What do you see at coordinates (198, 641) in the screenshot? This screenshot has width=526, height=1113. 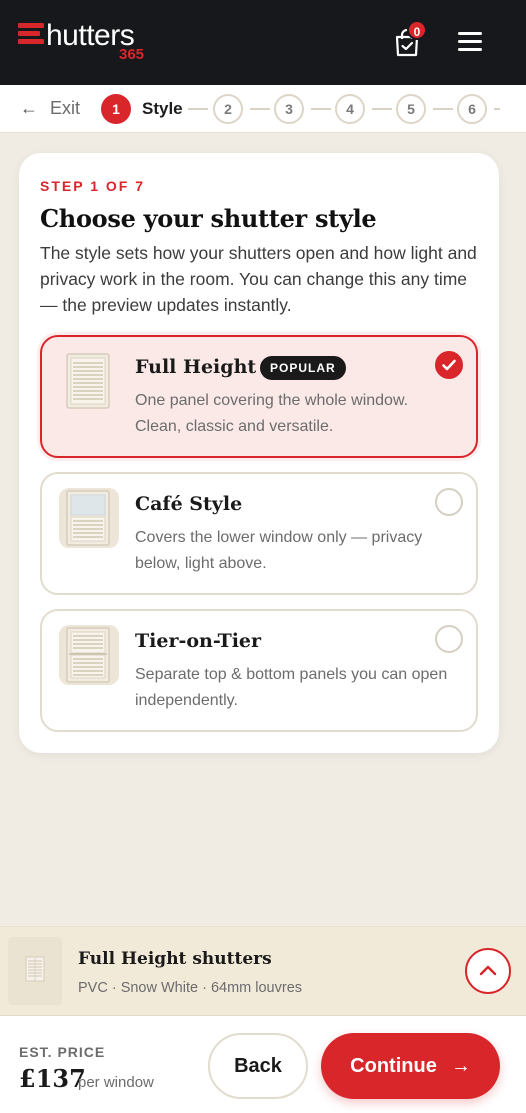 I see `option-name: Tier-on-Tier` at bounding box center [198, 641].